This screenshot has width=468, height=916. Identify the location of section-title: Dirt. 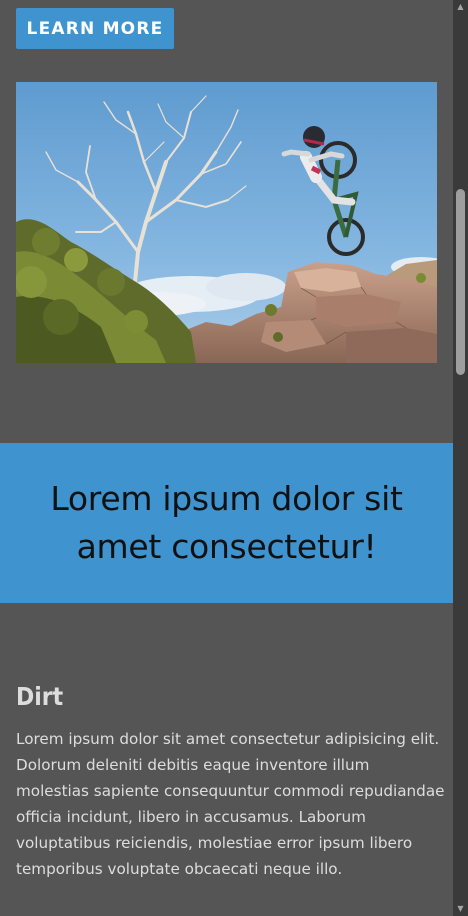
(40, 696).